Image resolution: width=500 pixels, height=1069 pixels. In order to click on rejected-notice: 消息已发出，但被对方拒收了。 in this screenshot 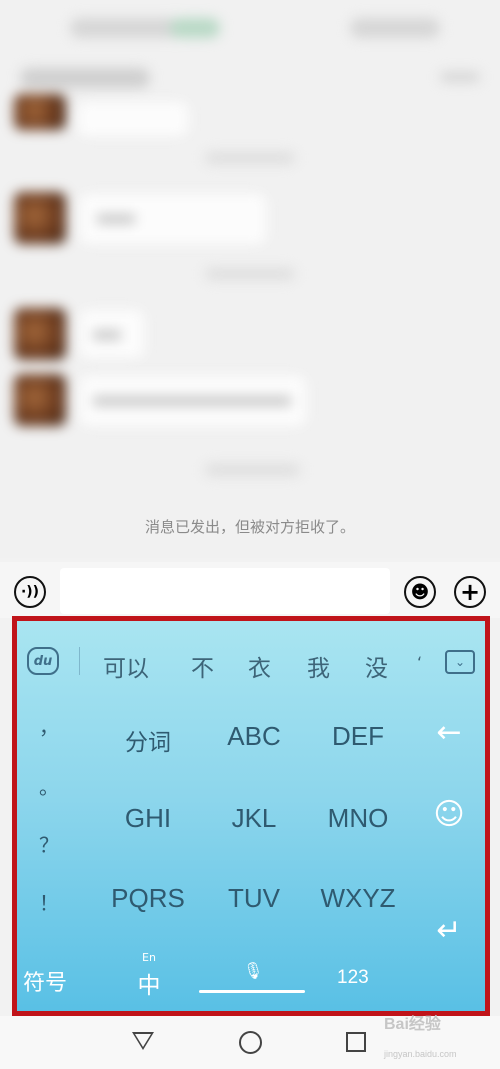, I will do `click(249, 527)`.